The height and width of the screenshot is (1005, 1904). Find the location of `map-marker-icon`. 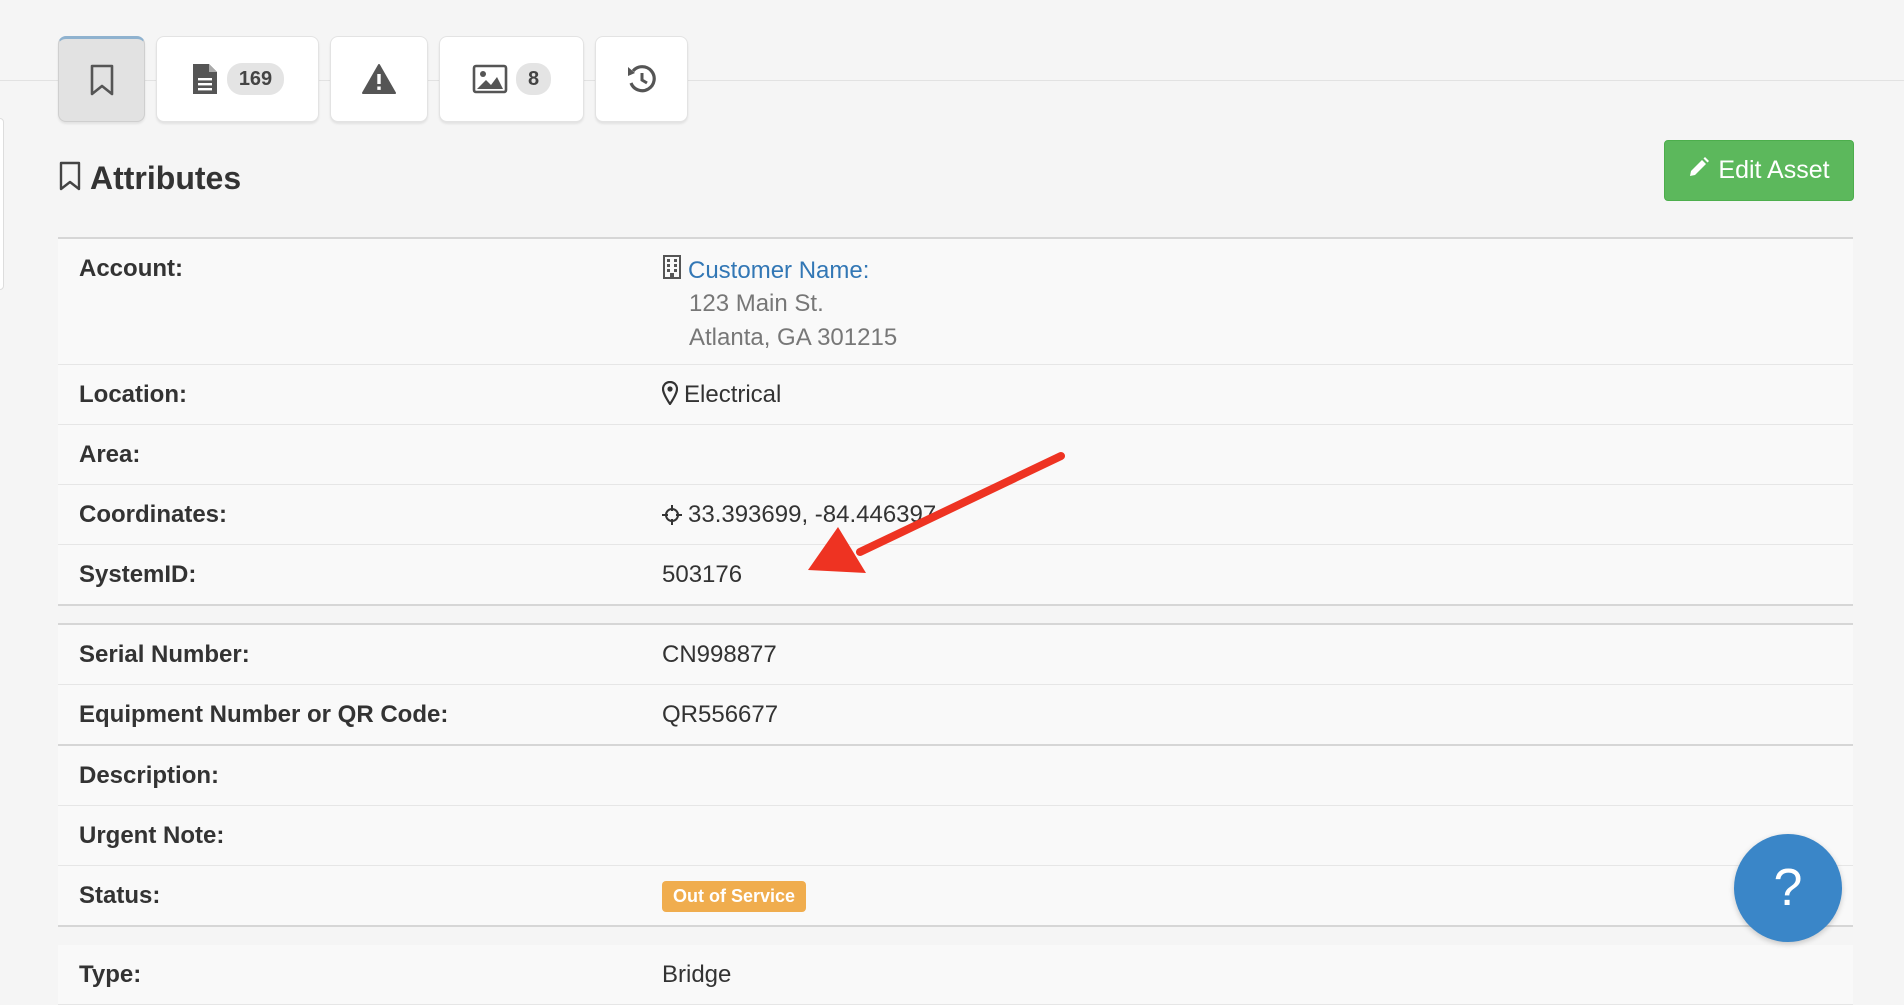

map-marker-icon is located at coordinates (670, 393).